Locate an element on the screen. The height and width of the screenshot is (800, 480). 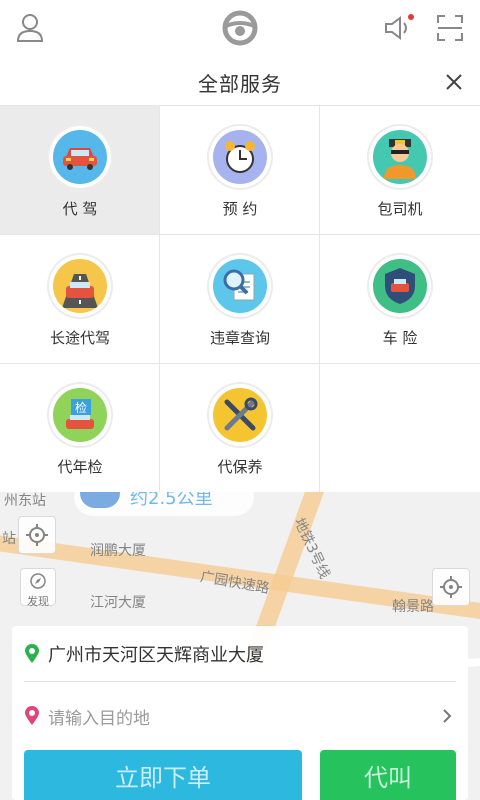
destination-pin-icon is located at coordinates (32, 716).